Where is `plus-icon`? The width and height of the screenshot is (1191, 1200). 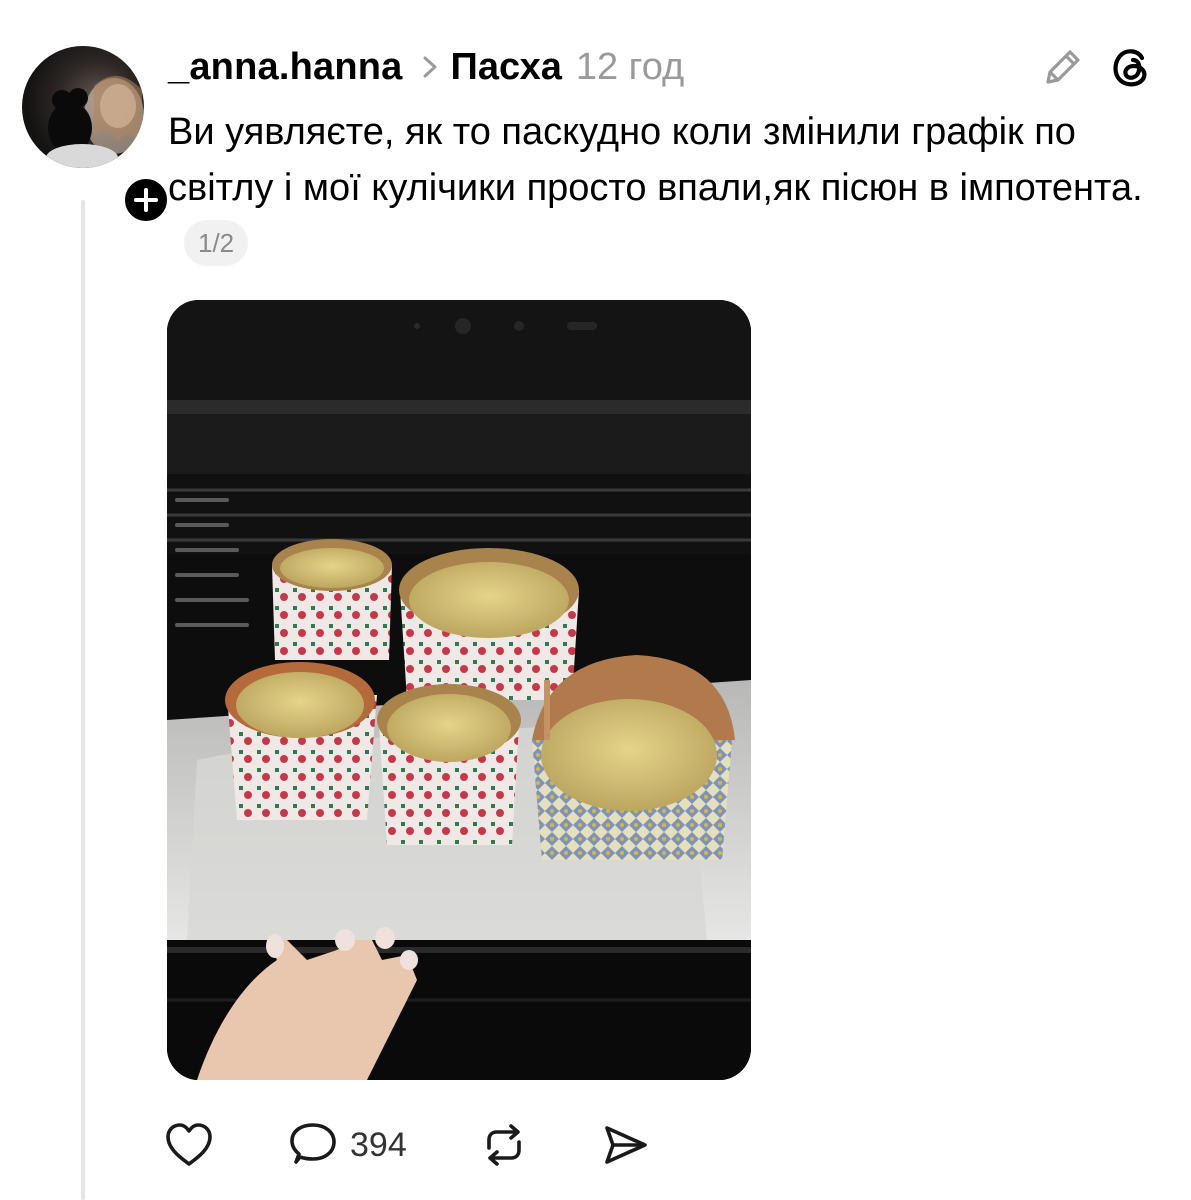
plus-icon is located at coordinates (146, 200).